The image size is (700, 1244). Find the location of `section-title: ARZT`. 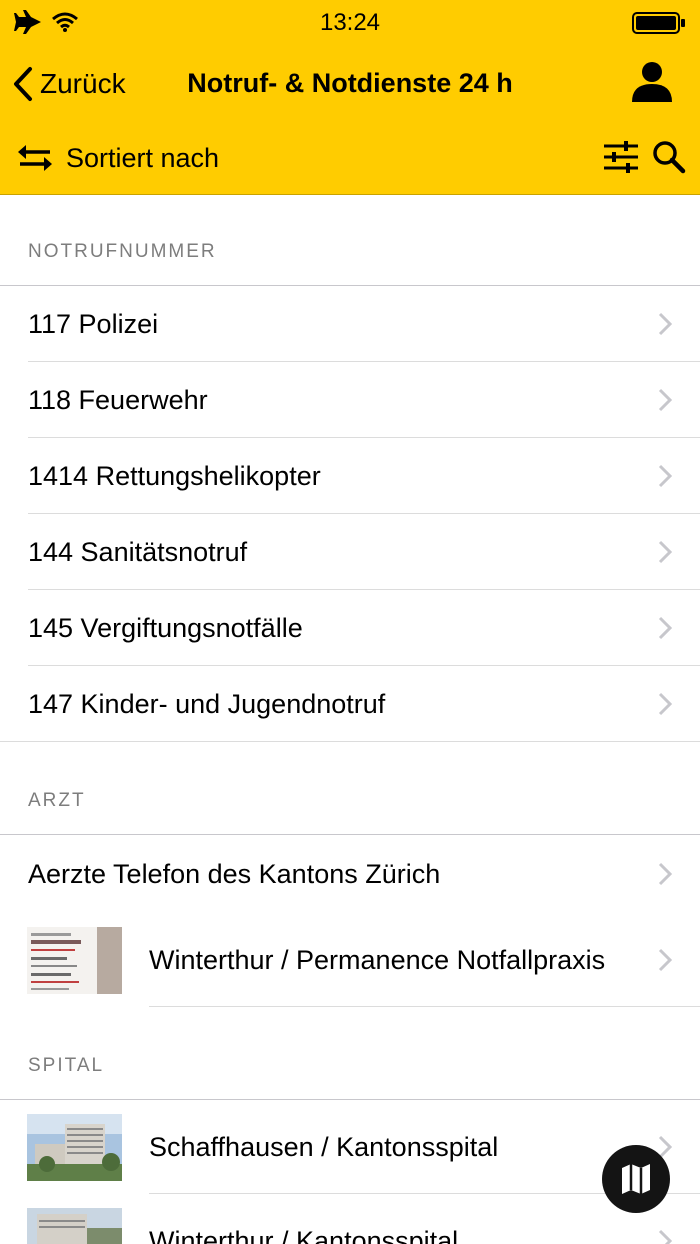

section-title: ARZT is located at coordinates (57, 800).